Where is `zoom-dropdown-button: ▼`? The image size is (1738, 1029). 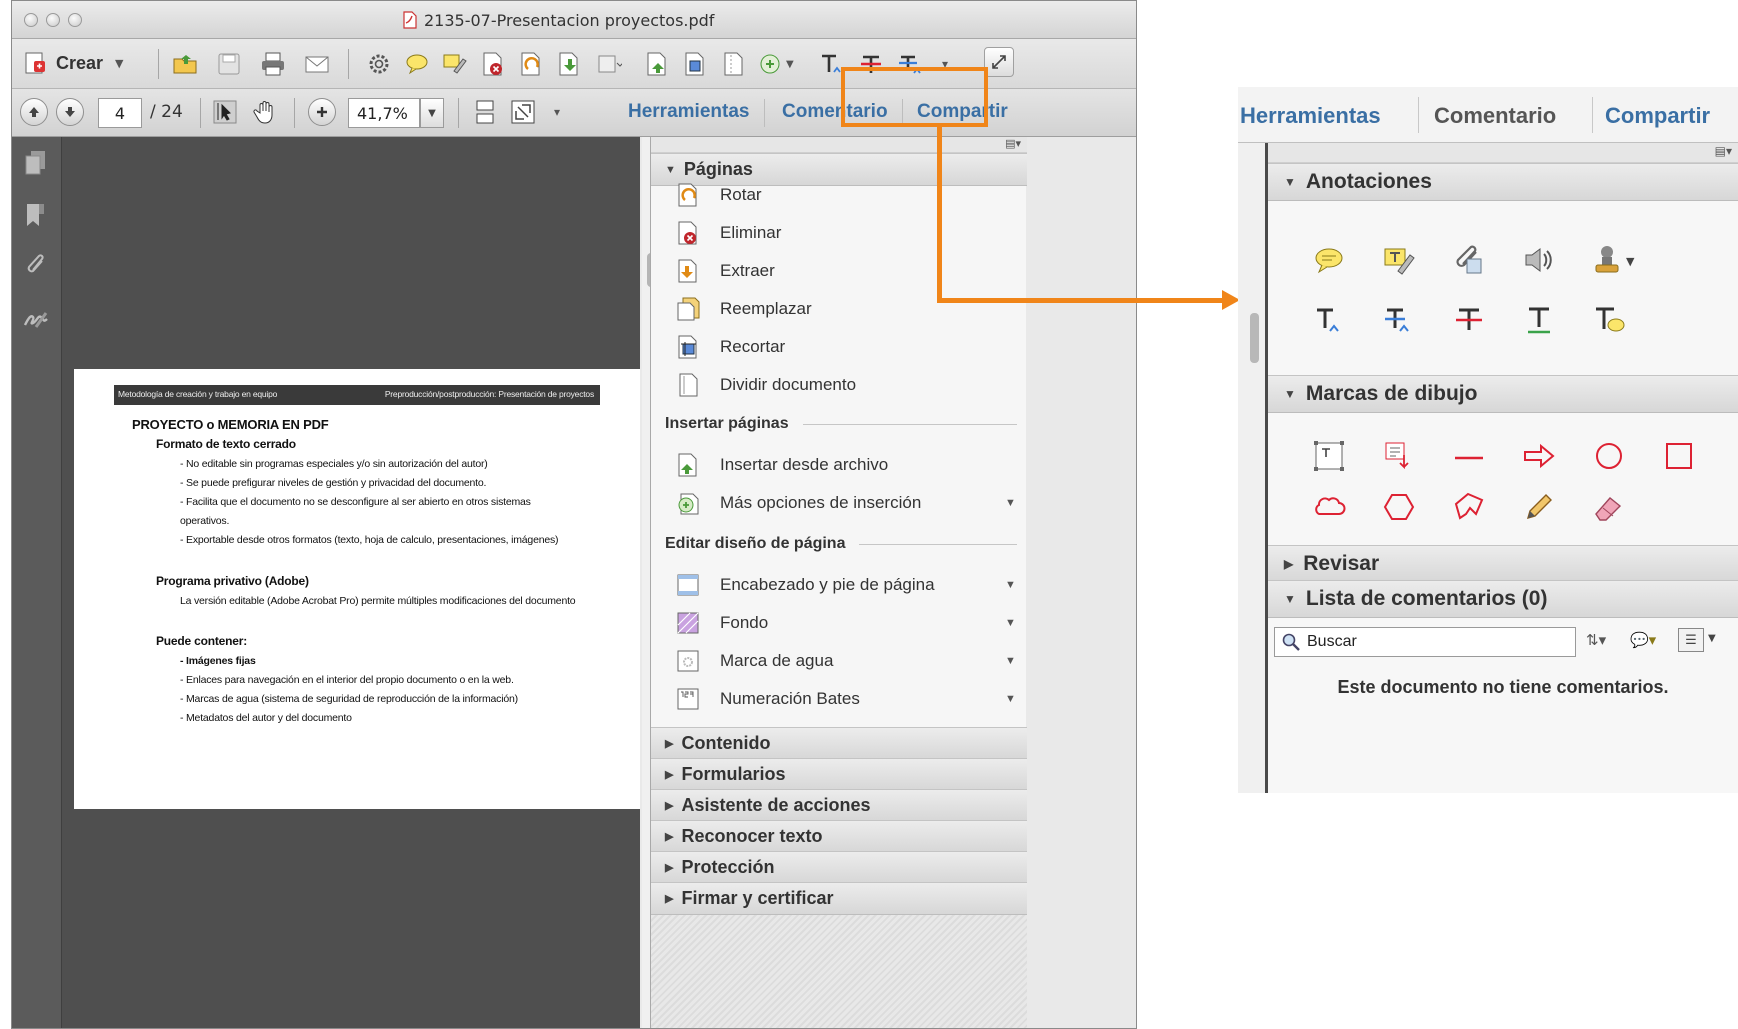 zoom-dropdown-button: ▼ is located at coordinates (432, 113).